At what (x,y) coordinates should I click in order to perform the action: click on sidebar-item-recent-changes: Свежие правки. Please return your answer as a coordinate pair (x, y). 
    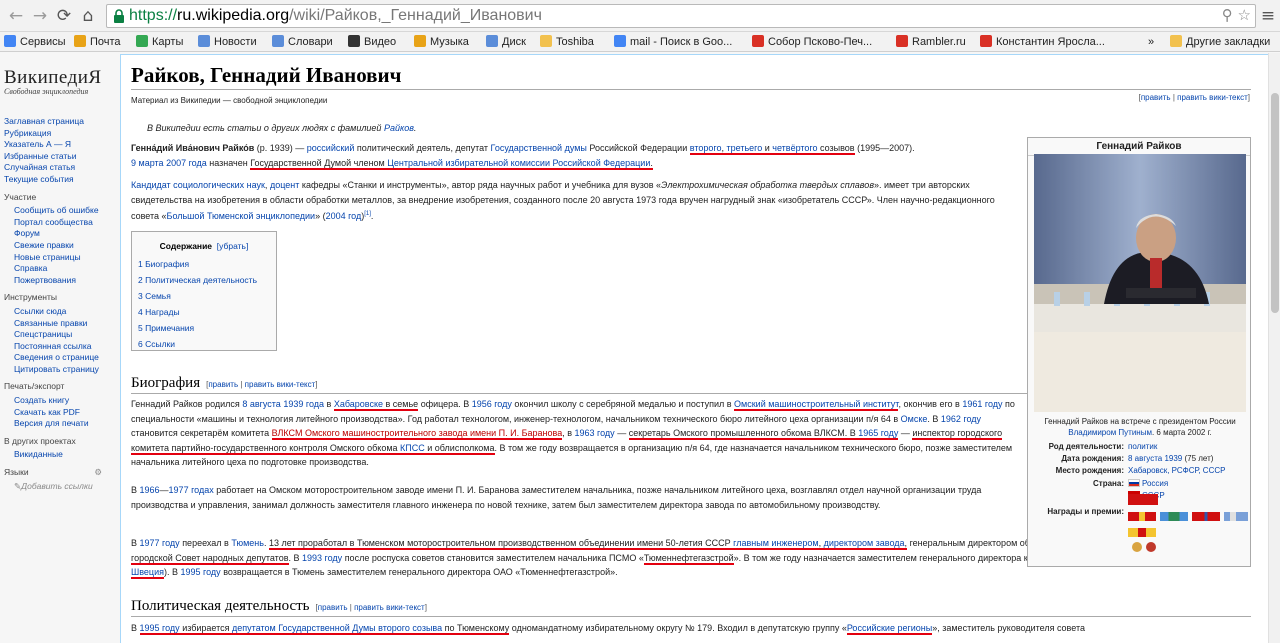
    Looking at the image, I should click on (65, 246).